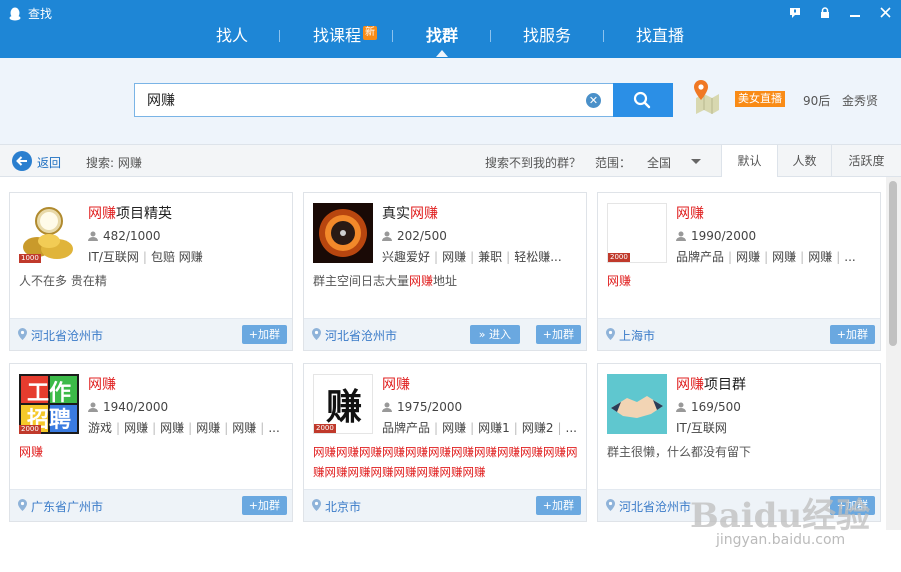  I want to click on lock-button, so click(825, 13).